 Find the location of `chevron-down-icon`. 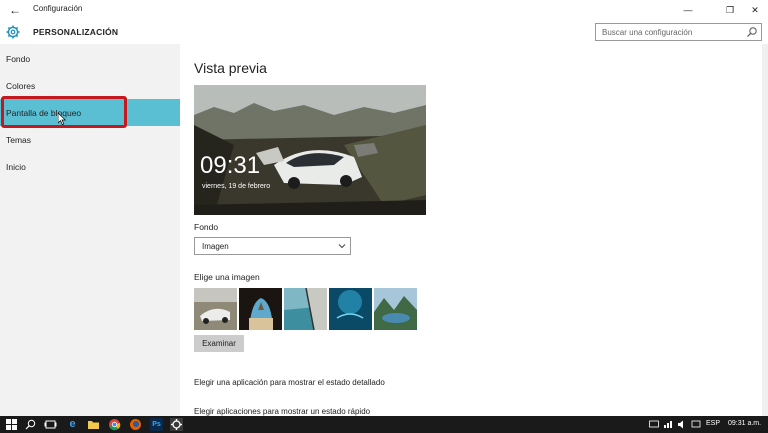

chevron-down-icon is located at coordinates (342, 246).